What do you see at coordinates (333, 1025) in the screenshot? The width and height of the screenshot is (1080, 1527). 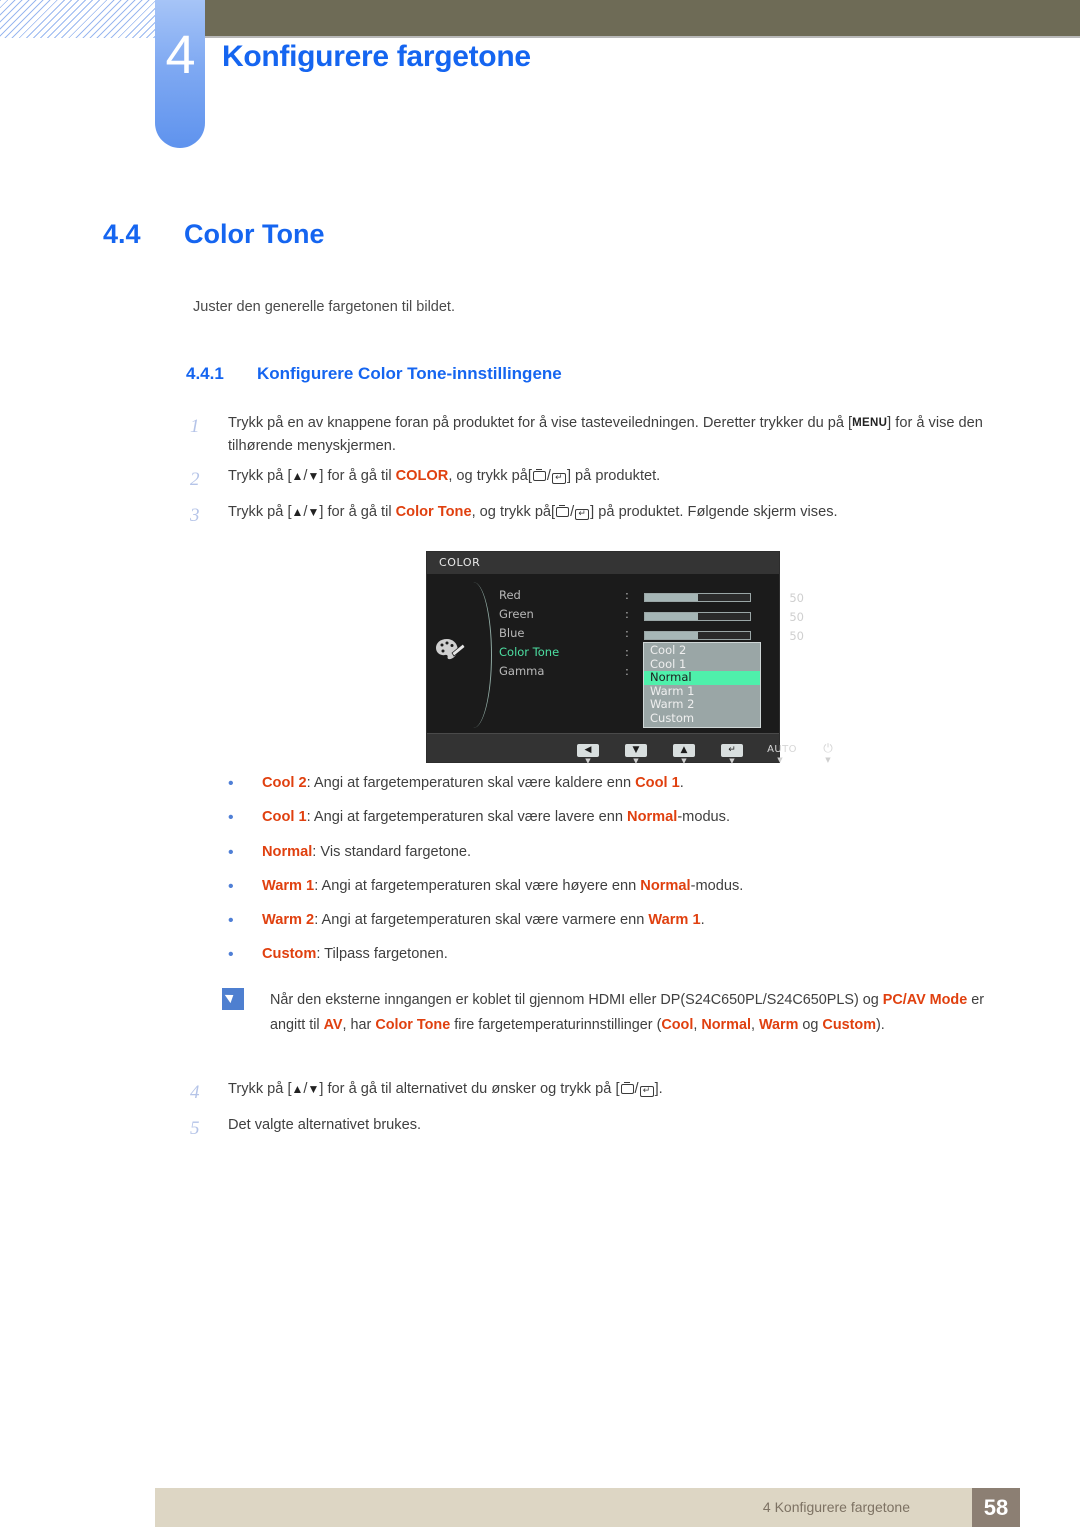 I see `keyword-text: AV` at bounding box center [333, 1025].